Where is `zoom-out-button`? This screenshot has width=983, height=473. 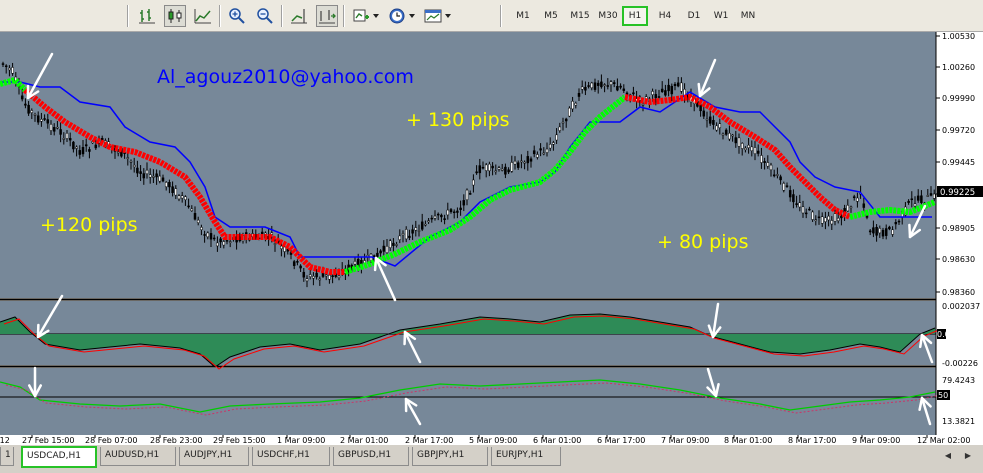
zoom-out-button is located at coordinates (265, 16).